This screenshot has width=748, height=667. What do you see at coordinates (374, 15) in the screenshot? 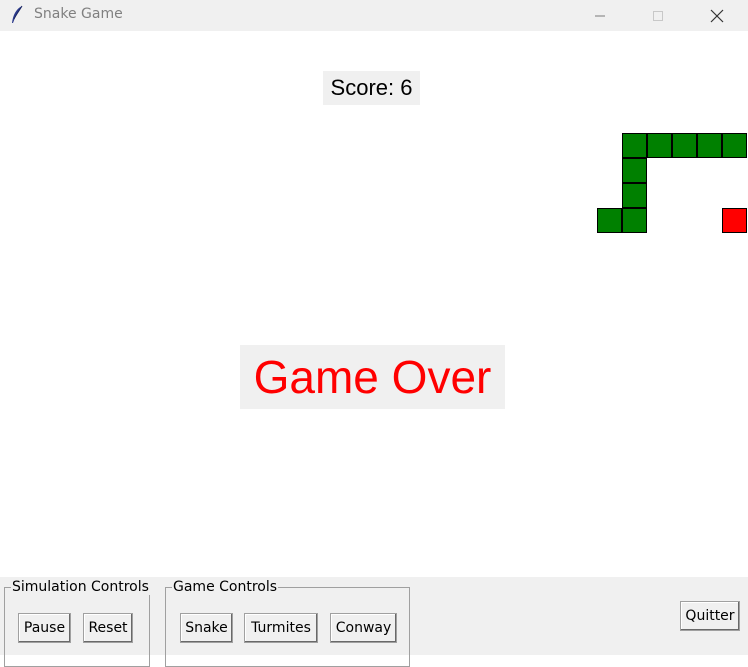
I see `title-bar: Snake Game` at bounding box center [374, 15].